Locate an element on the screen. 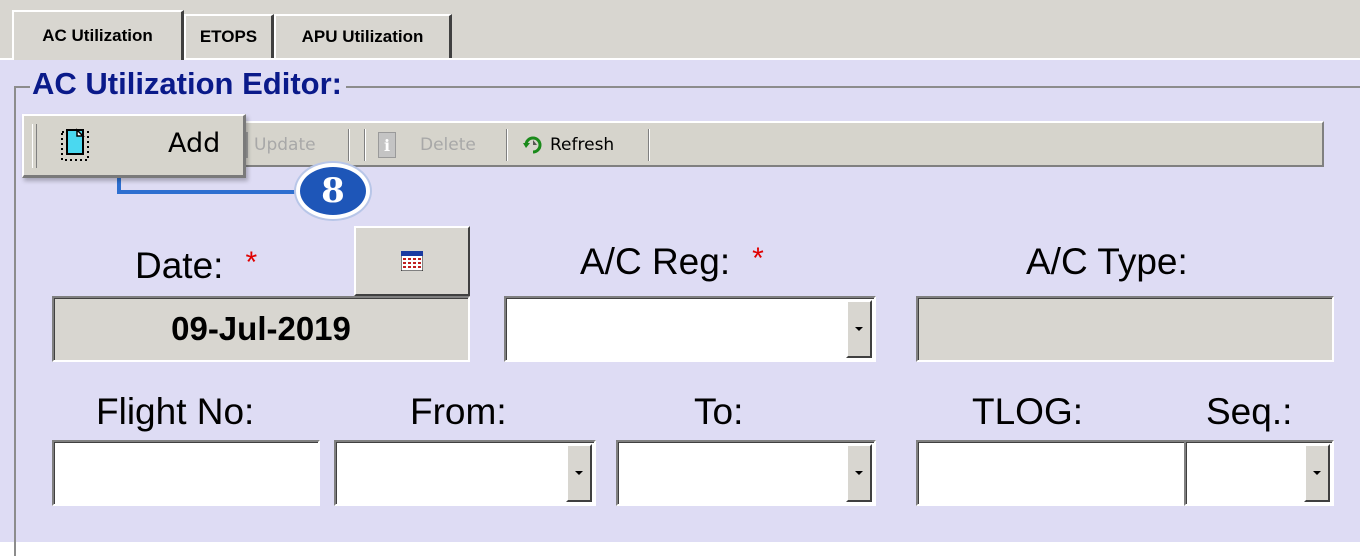  tab-apu-utilization: APU Utilization is located at coordinates (363, 36).